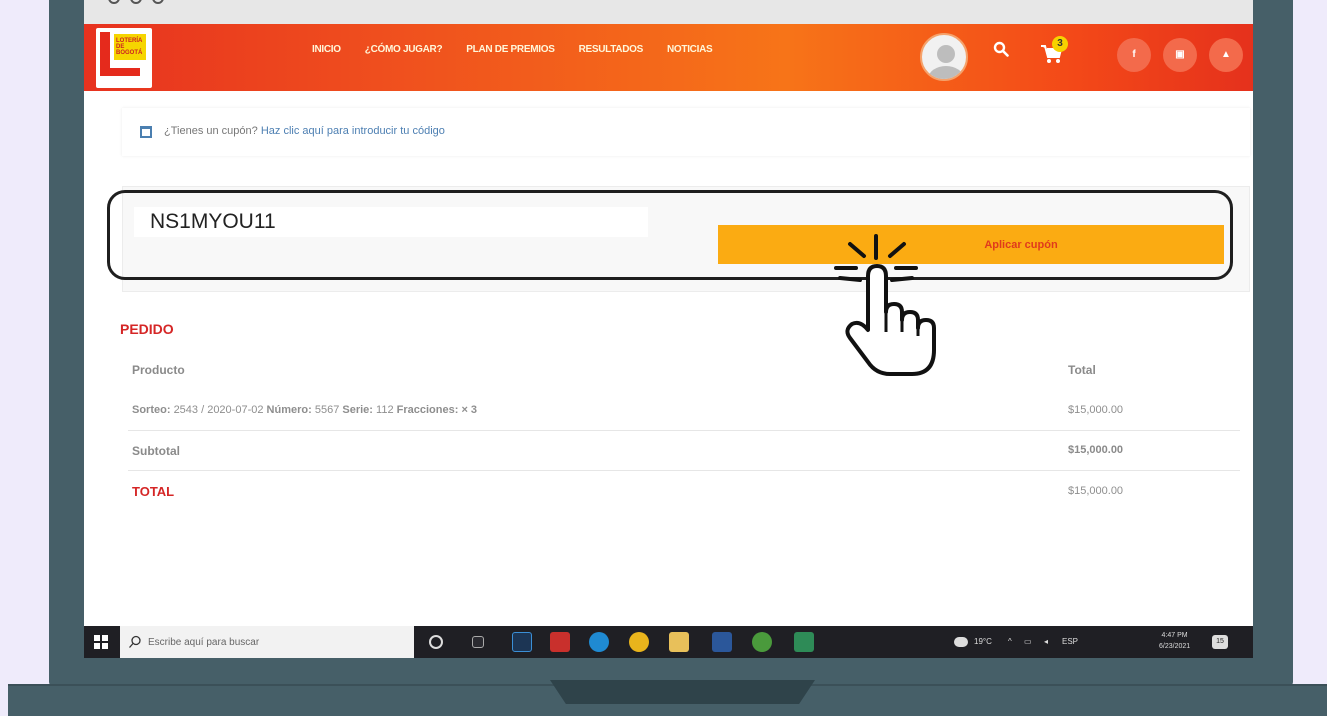 The image size is (1327, 716). Describe the element at coordinates (1175, 646) in the screenshot. I see `clock-date: 6/23/2021` at that location.